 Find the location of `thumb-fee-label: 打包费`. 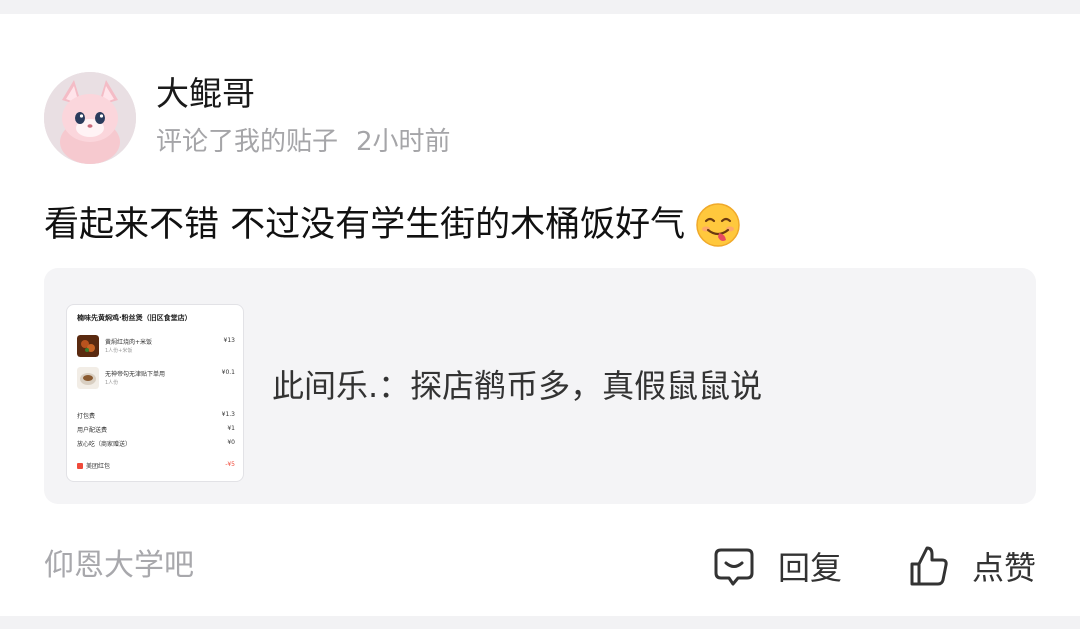

thumb-fee-label: 打包费 is located at coordinates (86, 416).